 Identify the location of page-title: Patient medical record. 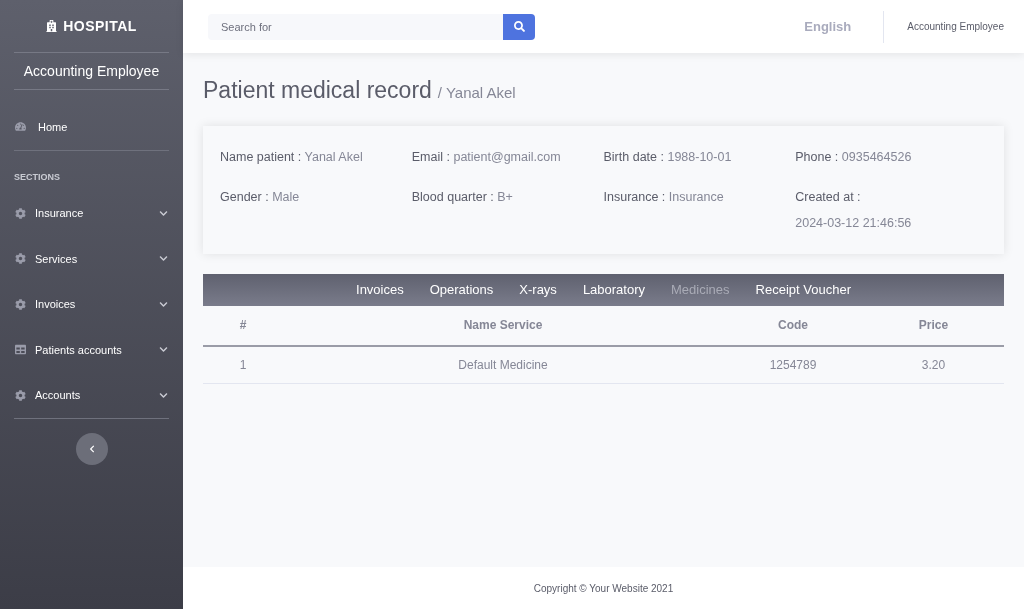
(317, 90).